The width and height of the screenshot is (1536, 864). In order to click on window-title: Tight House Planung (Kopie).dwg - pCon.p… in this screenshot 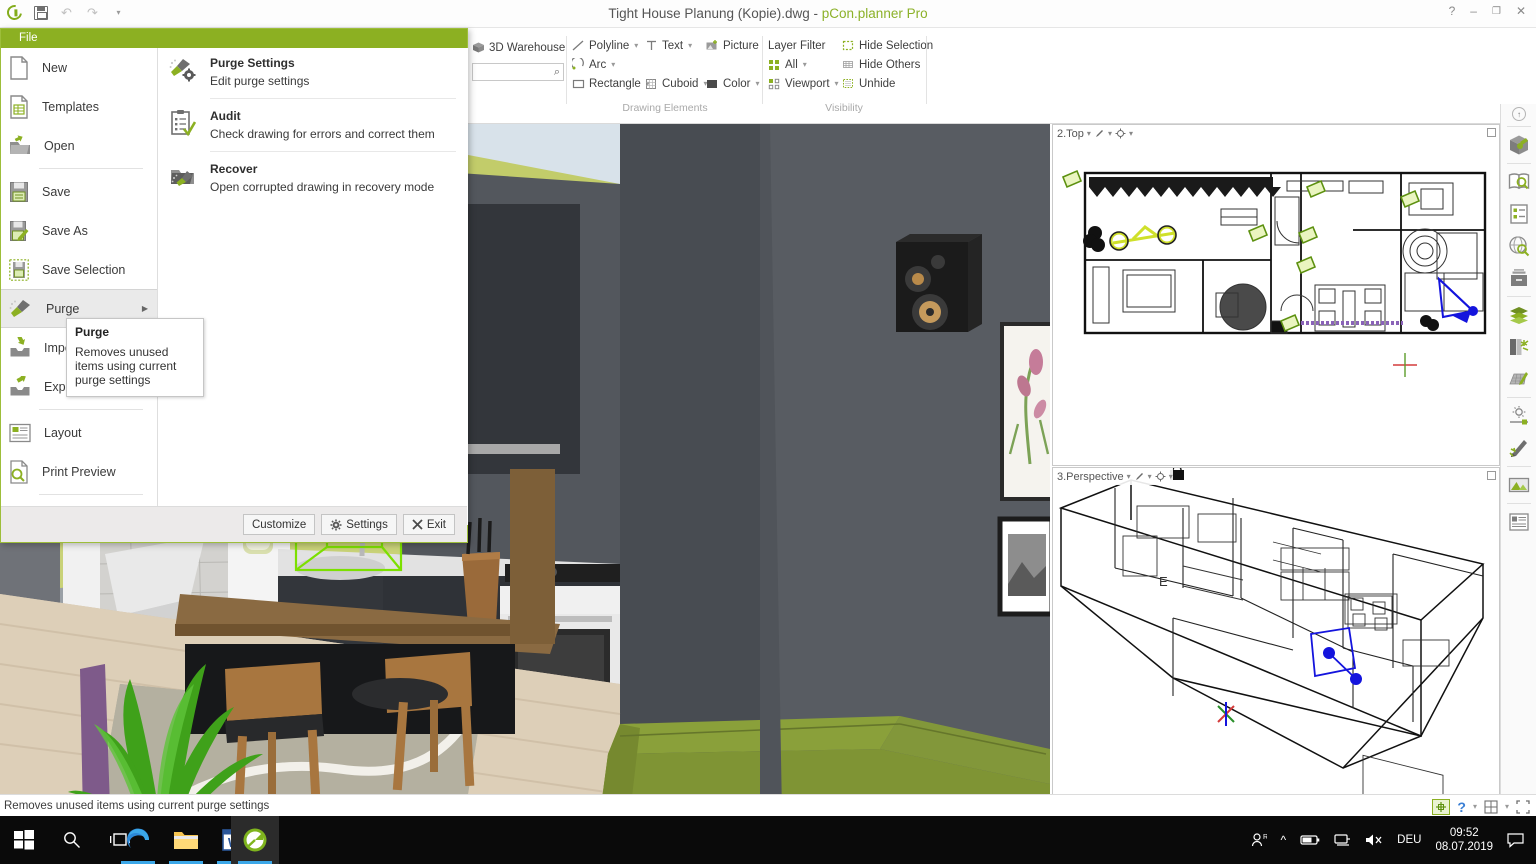, I will do `click(768, 14)`.